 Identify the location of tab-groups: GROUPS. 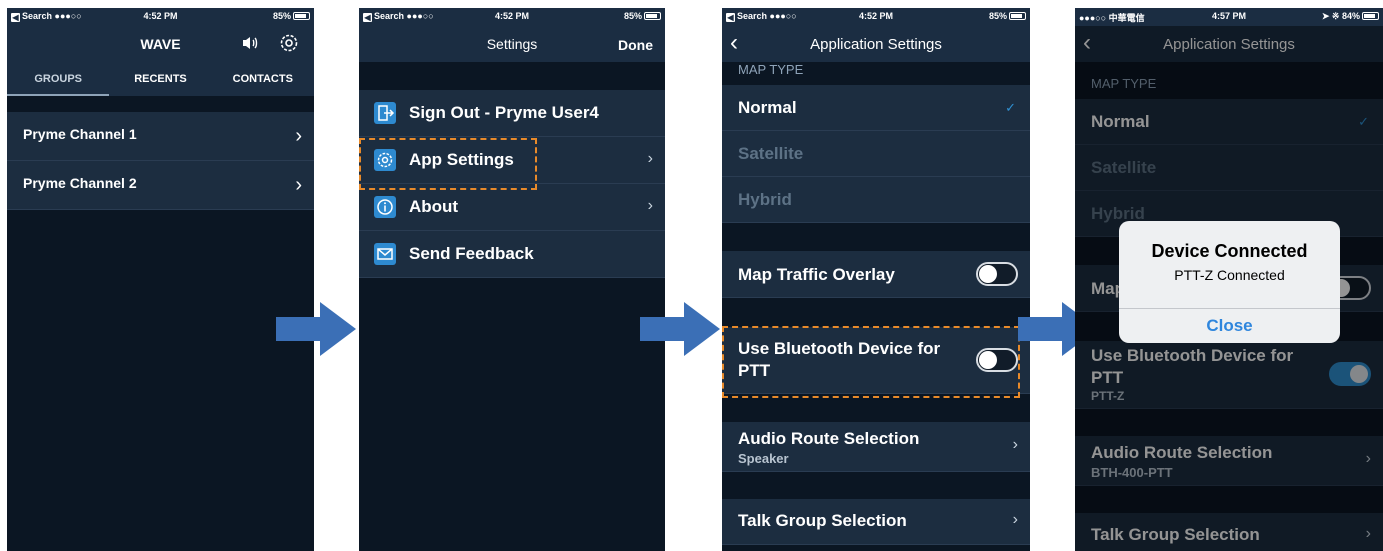
(58, 79).